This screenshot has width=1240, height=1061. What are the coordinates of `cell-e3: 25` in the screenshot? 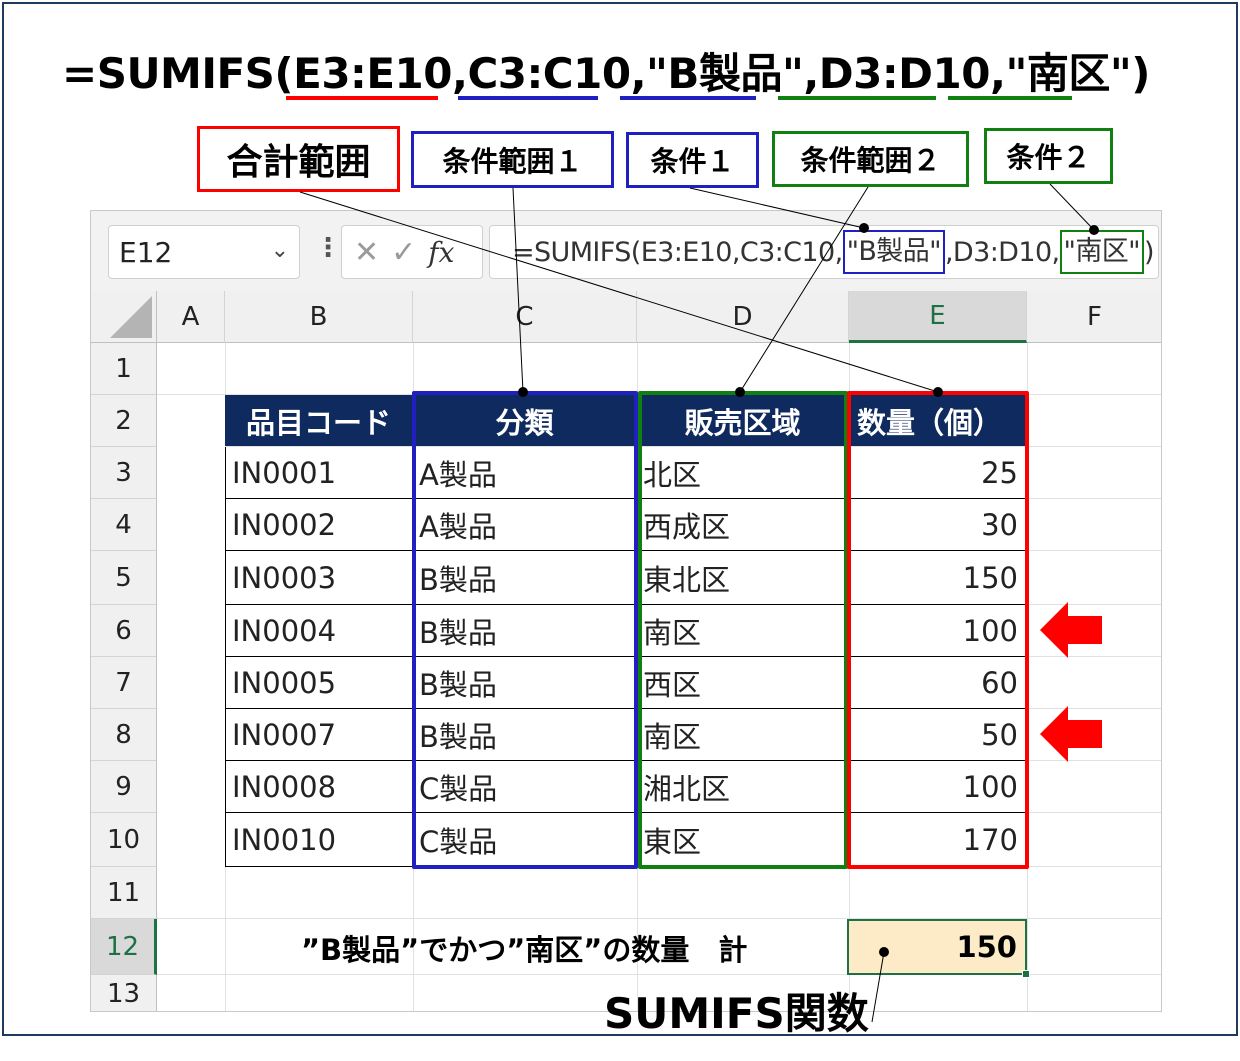 It's located at (938, 473).